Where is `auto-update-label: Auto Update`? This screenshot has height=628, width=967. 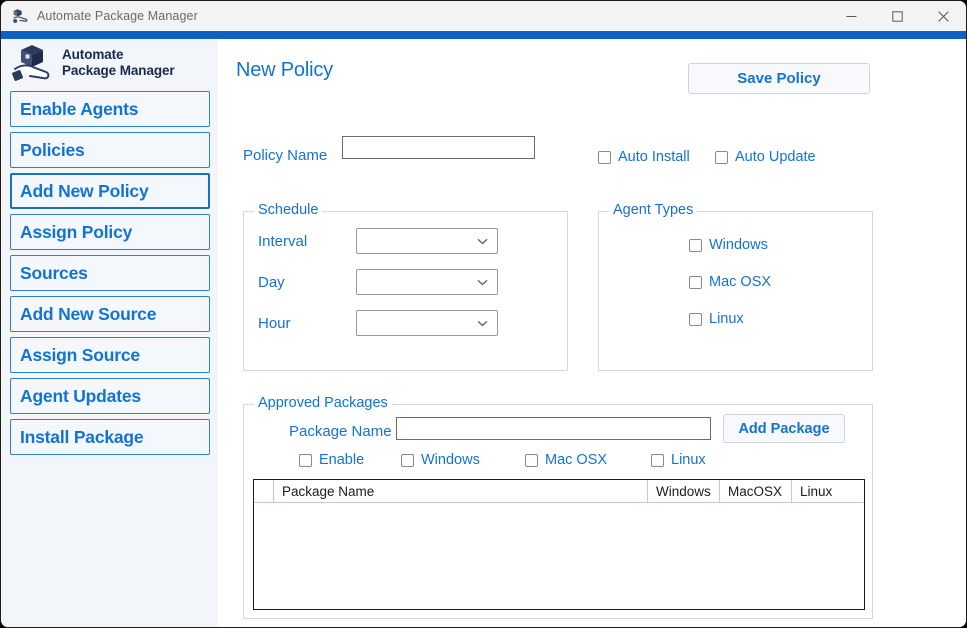
auto-update-label: Auto Update is located at coordinates (775, 157).